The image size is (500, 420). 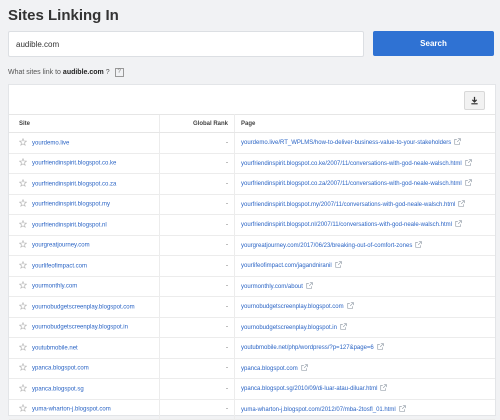 What do you see at coordinates (197, 123) in the screenshot?
I see `column-global-rank: Global Rank` at bounding box center [197, 123].